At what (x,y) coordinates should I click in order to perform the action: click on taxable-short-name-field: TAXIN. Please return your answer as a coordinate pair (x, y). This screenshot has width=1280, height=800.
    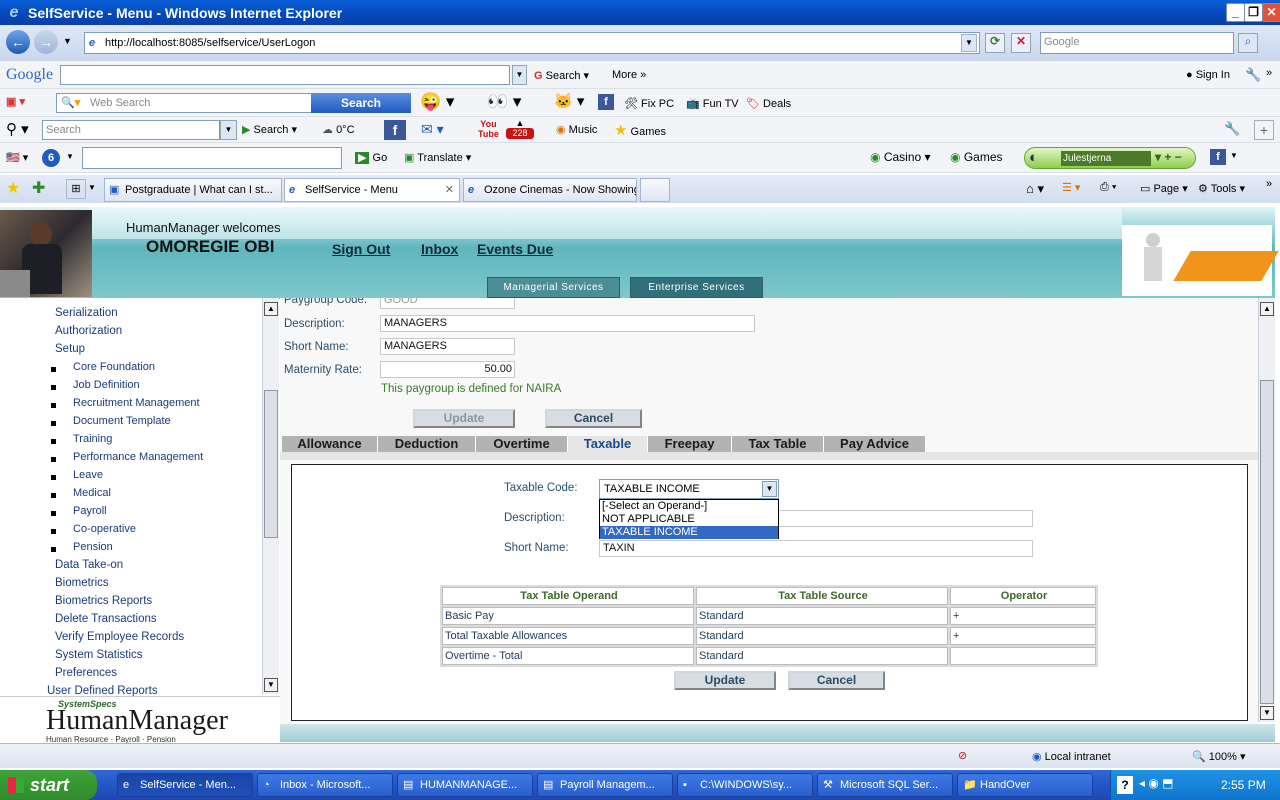
    Looking at the image, I should click on (816, 548).